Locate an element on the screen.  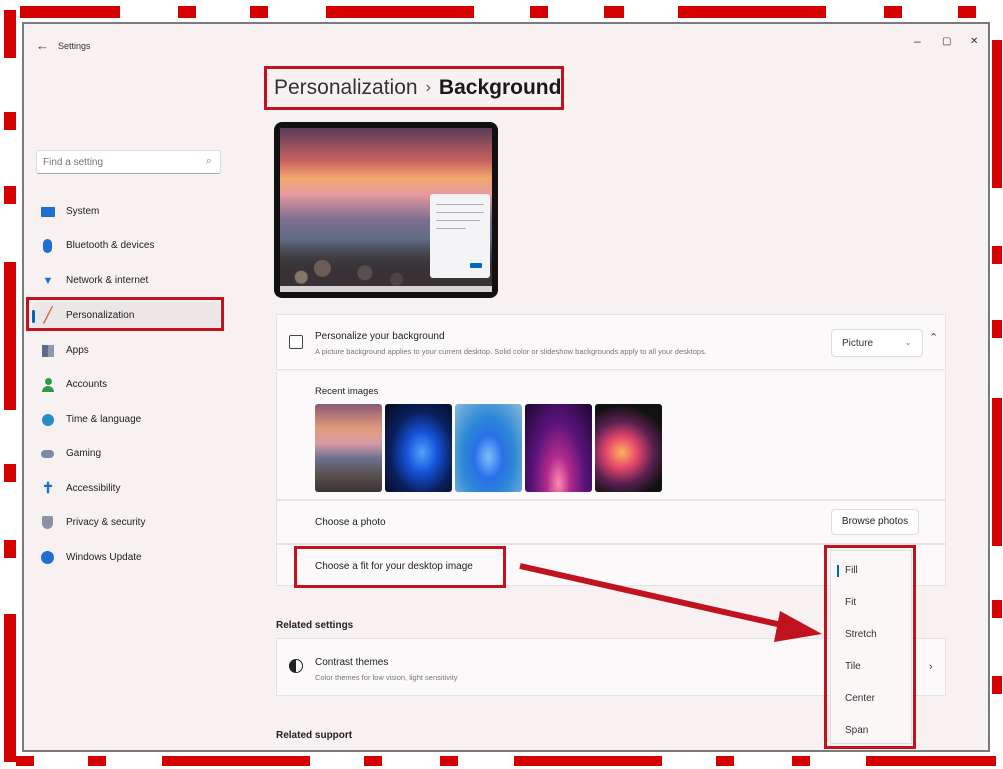
recent-images-section: Recent images is located at coordinates (611, 436).